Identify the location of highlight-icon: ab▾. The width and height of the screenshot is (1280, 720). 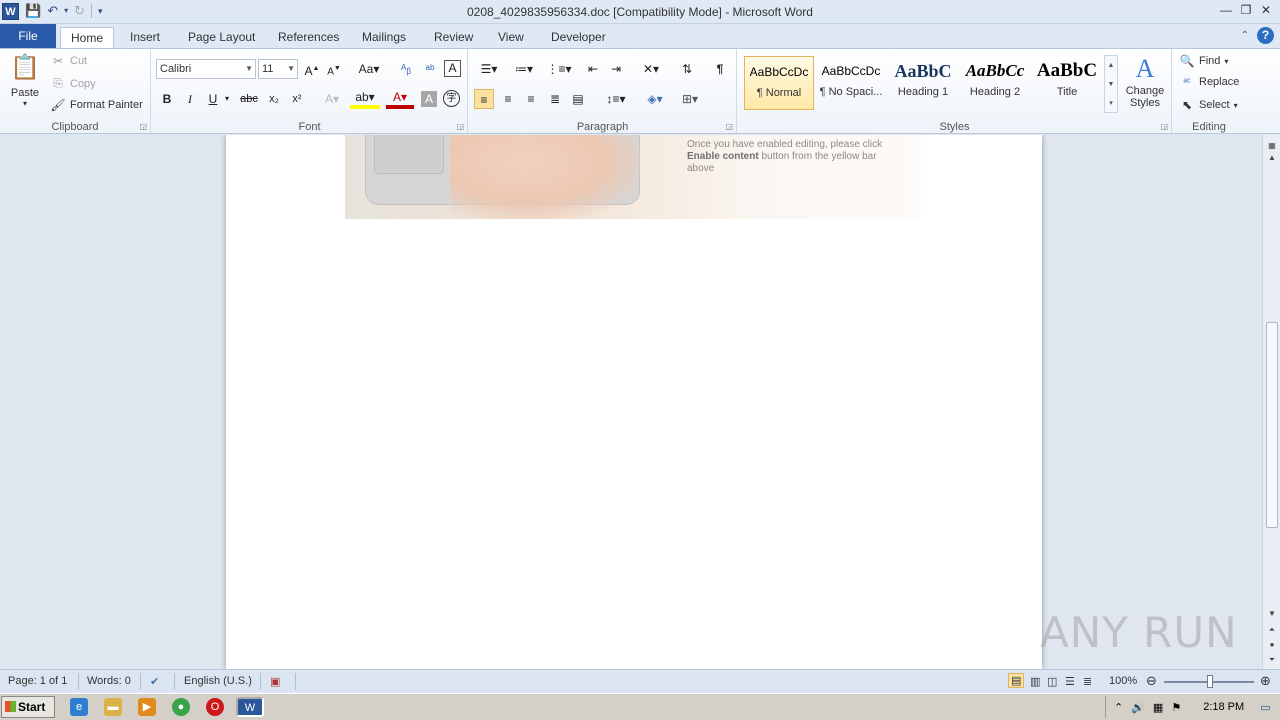
(365, 99).